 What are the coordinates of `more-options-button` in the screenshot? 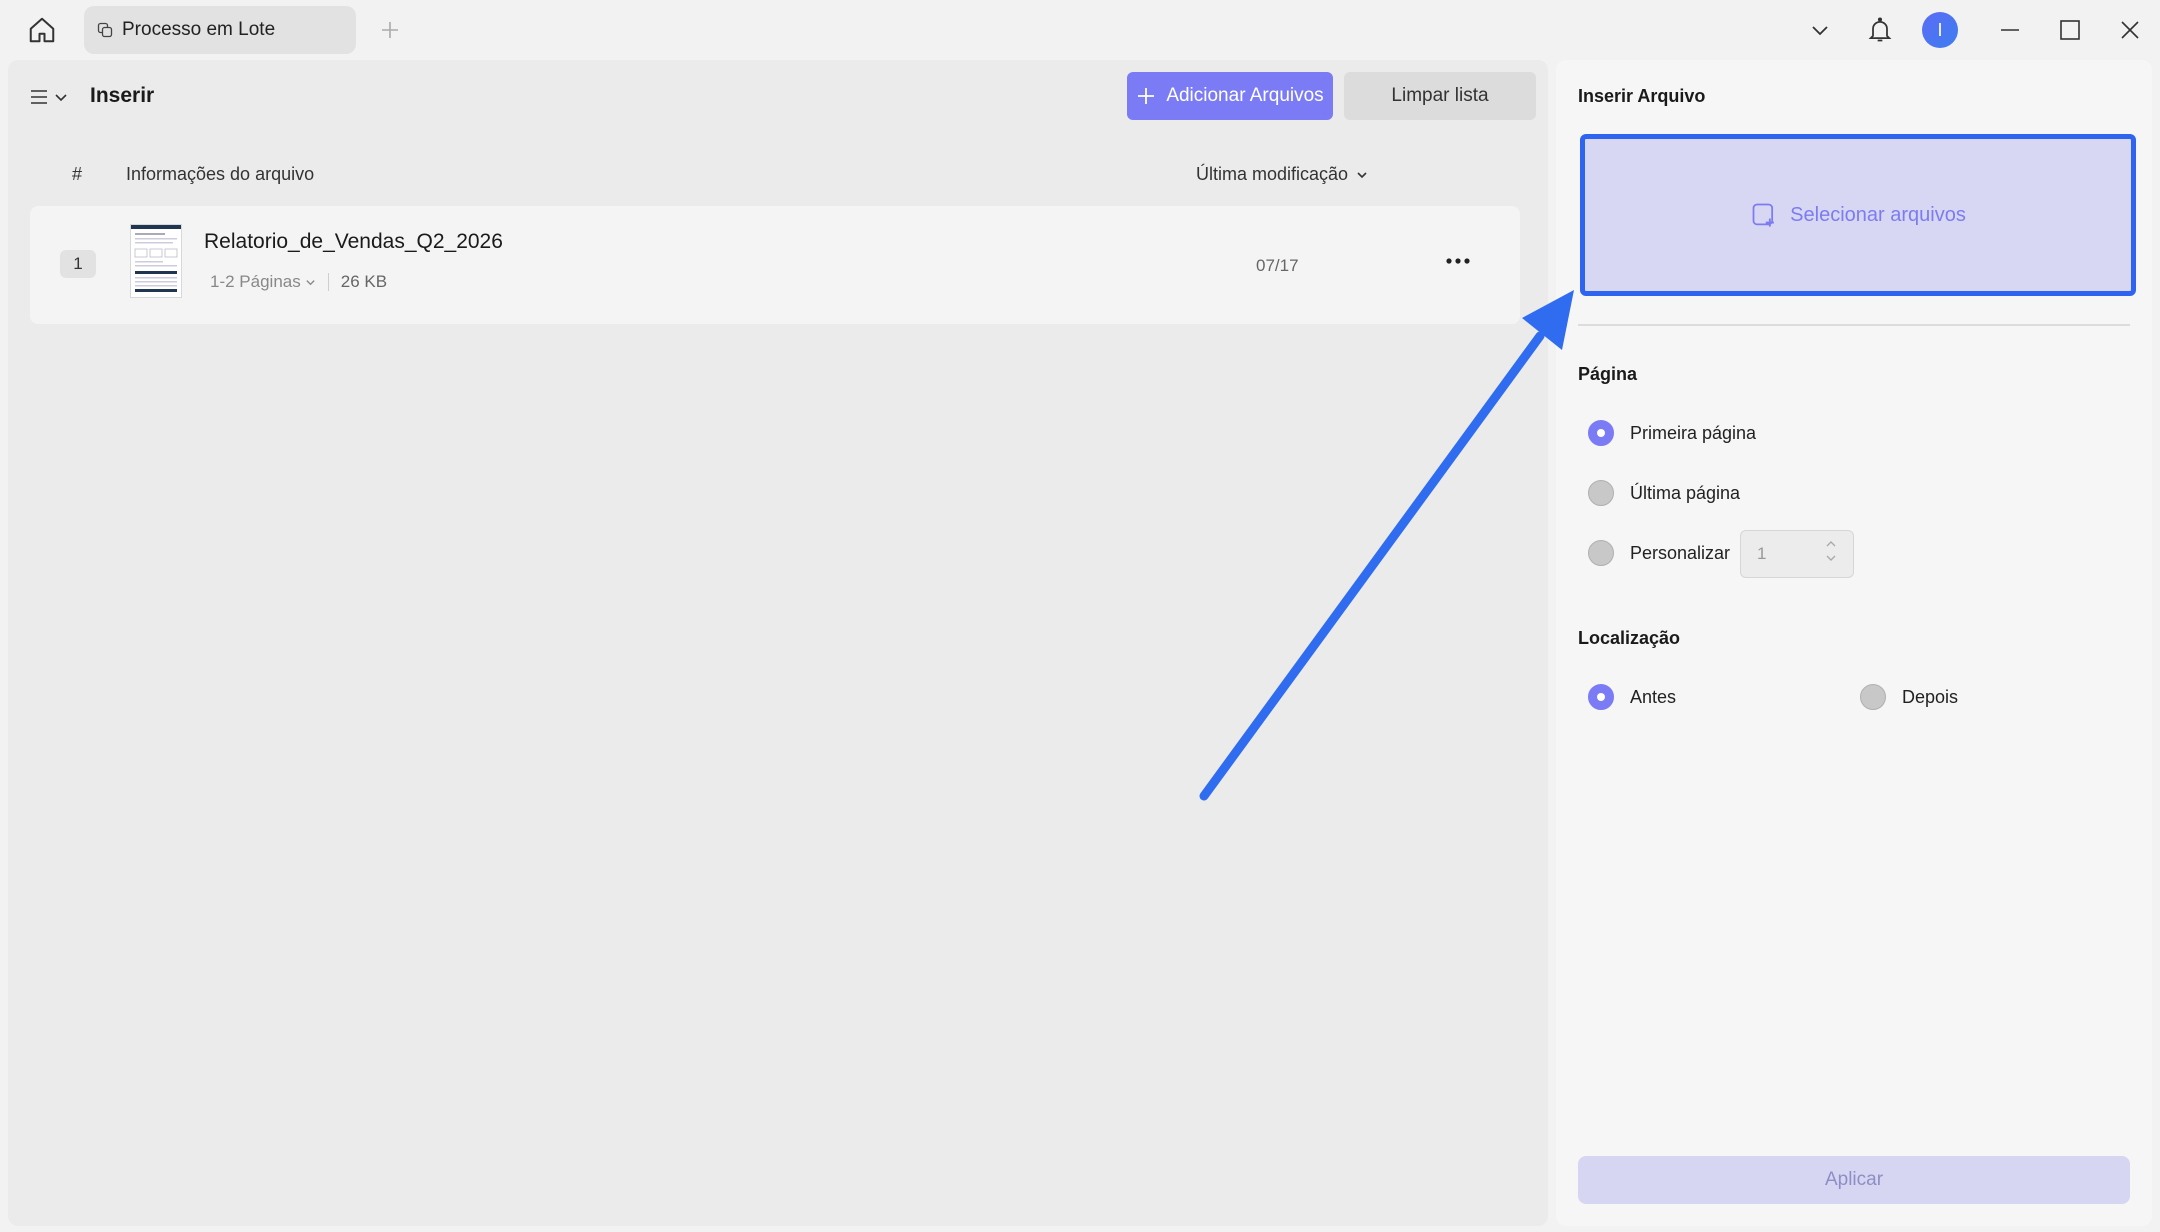 It's located at (1458, 261).